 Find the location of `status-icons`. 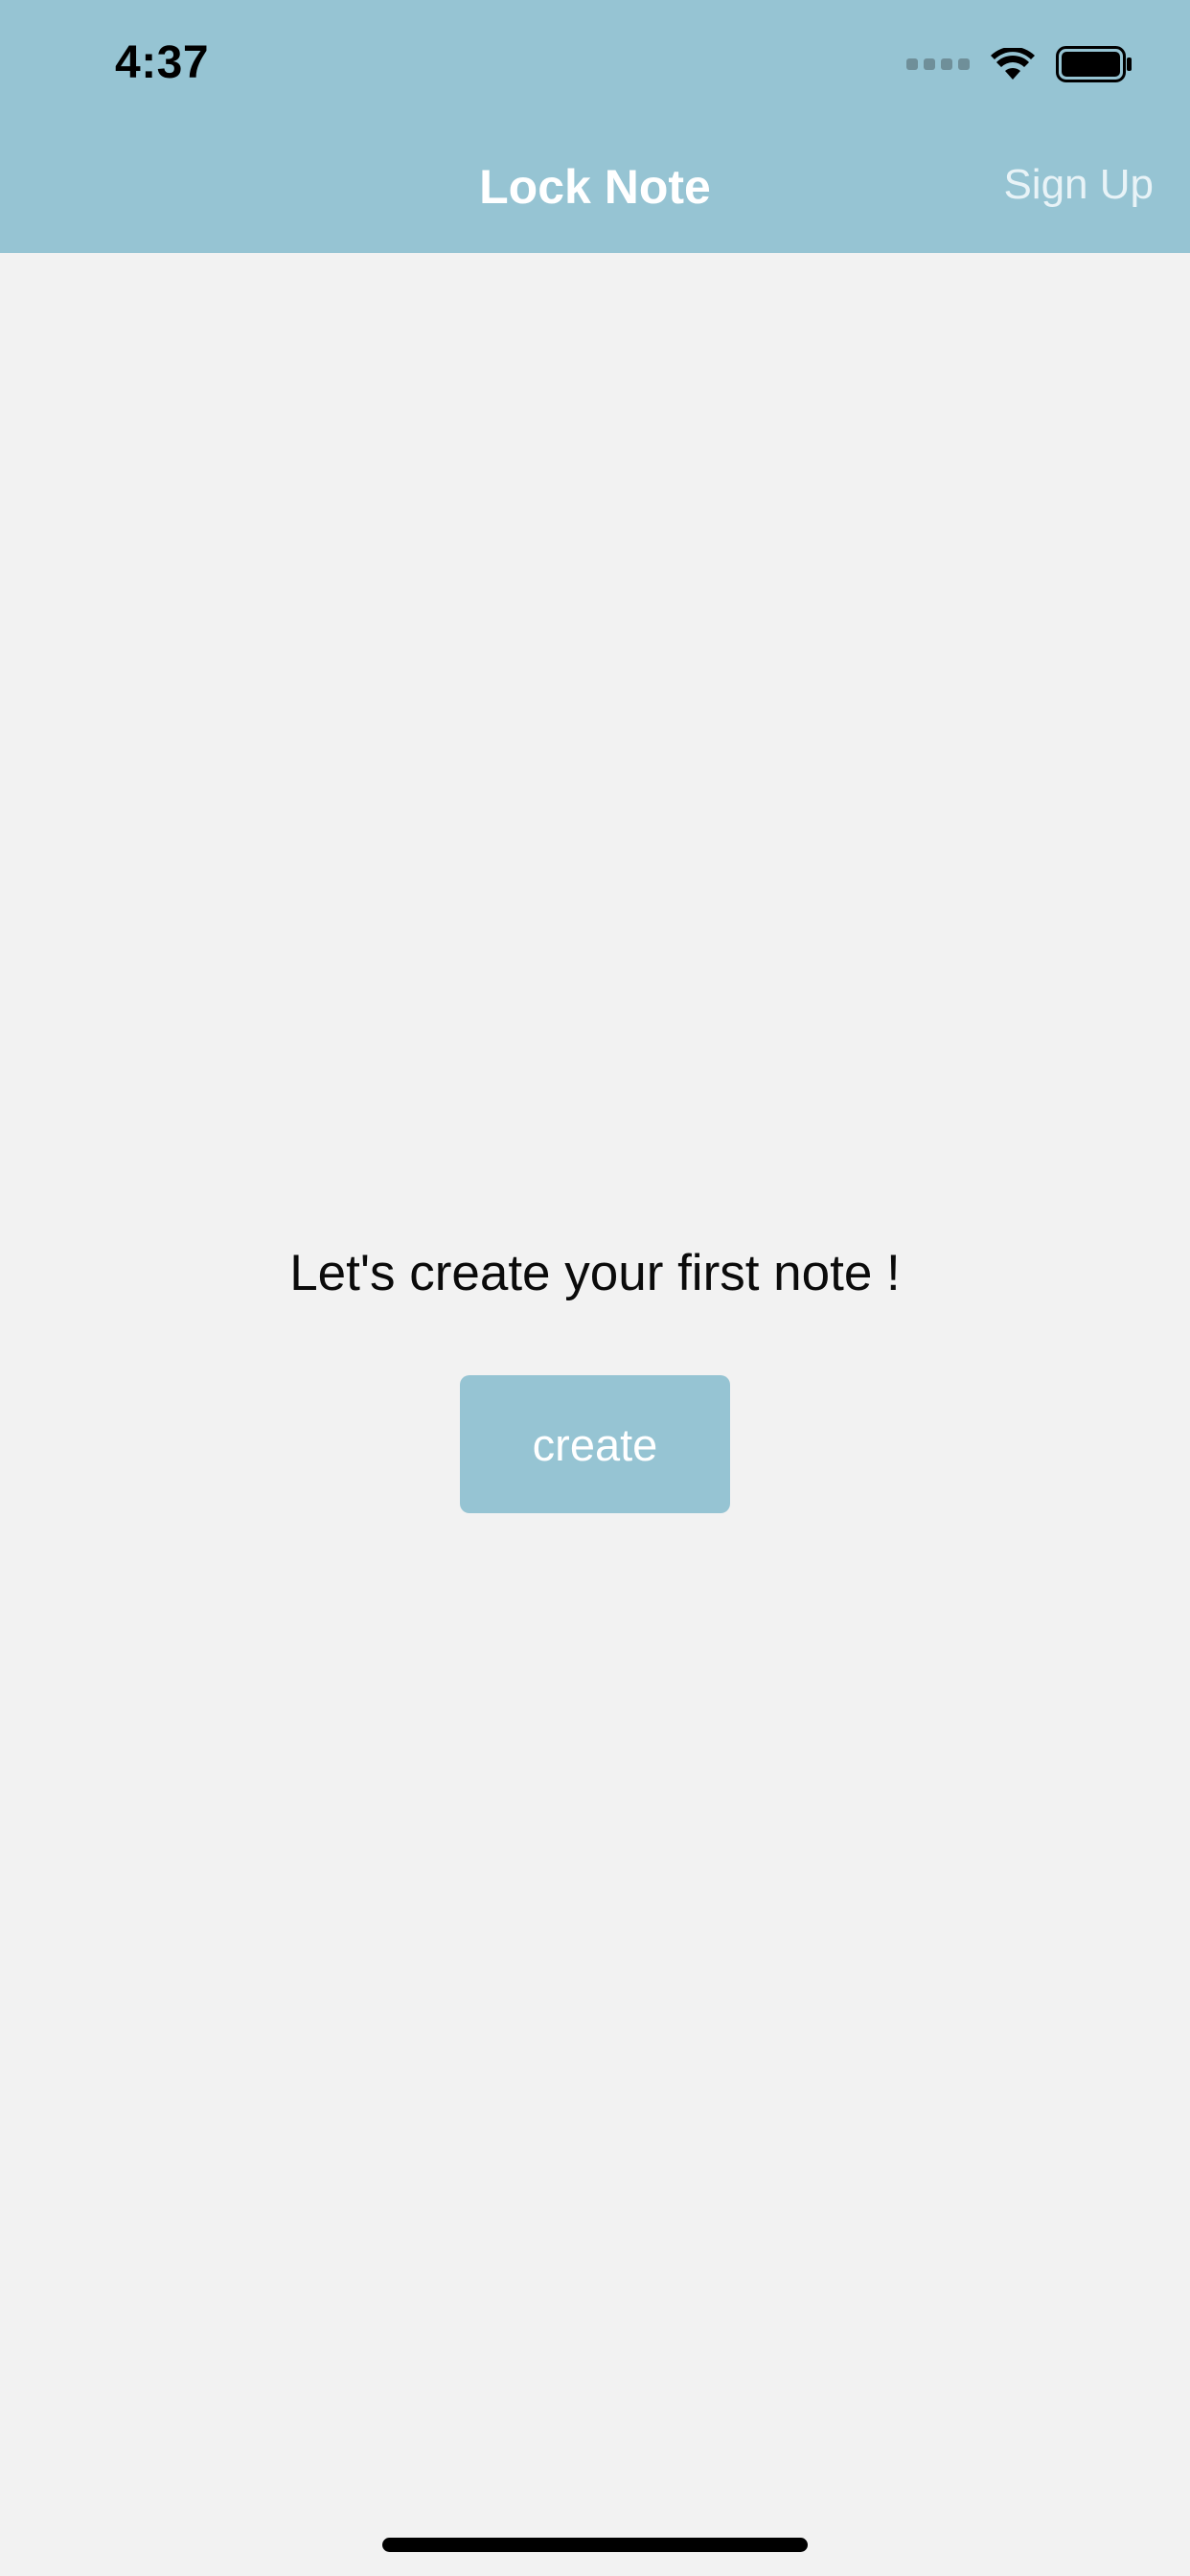

status-icons is located at coordinates (1019, 64).